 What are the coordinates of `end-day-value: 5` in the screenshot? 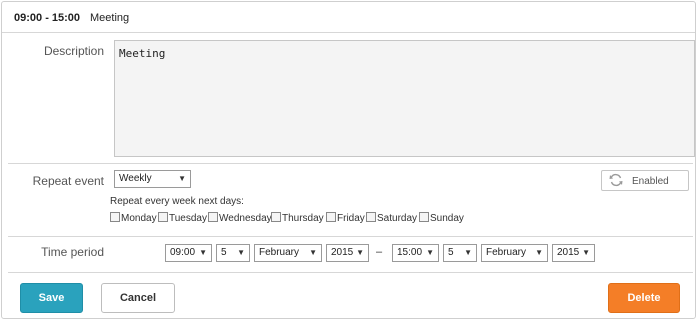 It's located at (451, 252).